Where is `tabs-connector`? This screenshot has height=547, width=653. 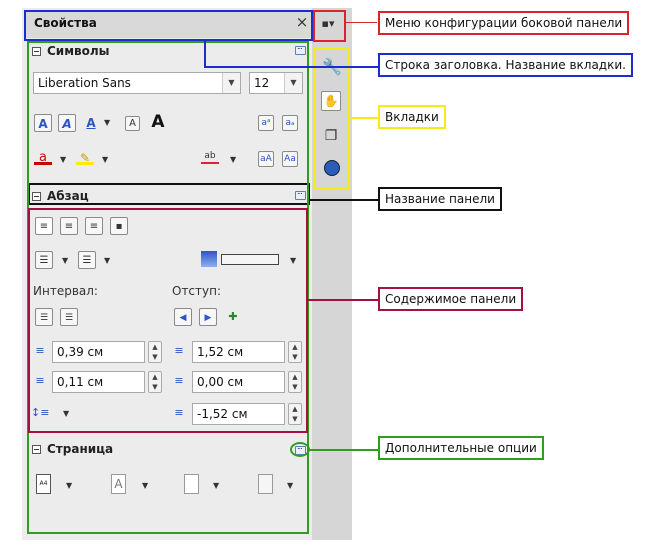 tabs-connector is located at coordinates (364, 118).